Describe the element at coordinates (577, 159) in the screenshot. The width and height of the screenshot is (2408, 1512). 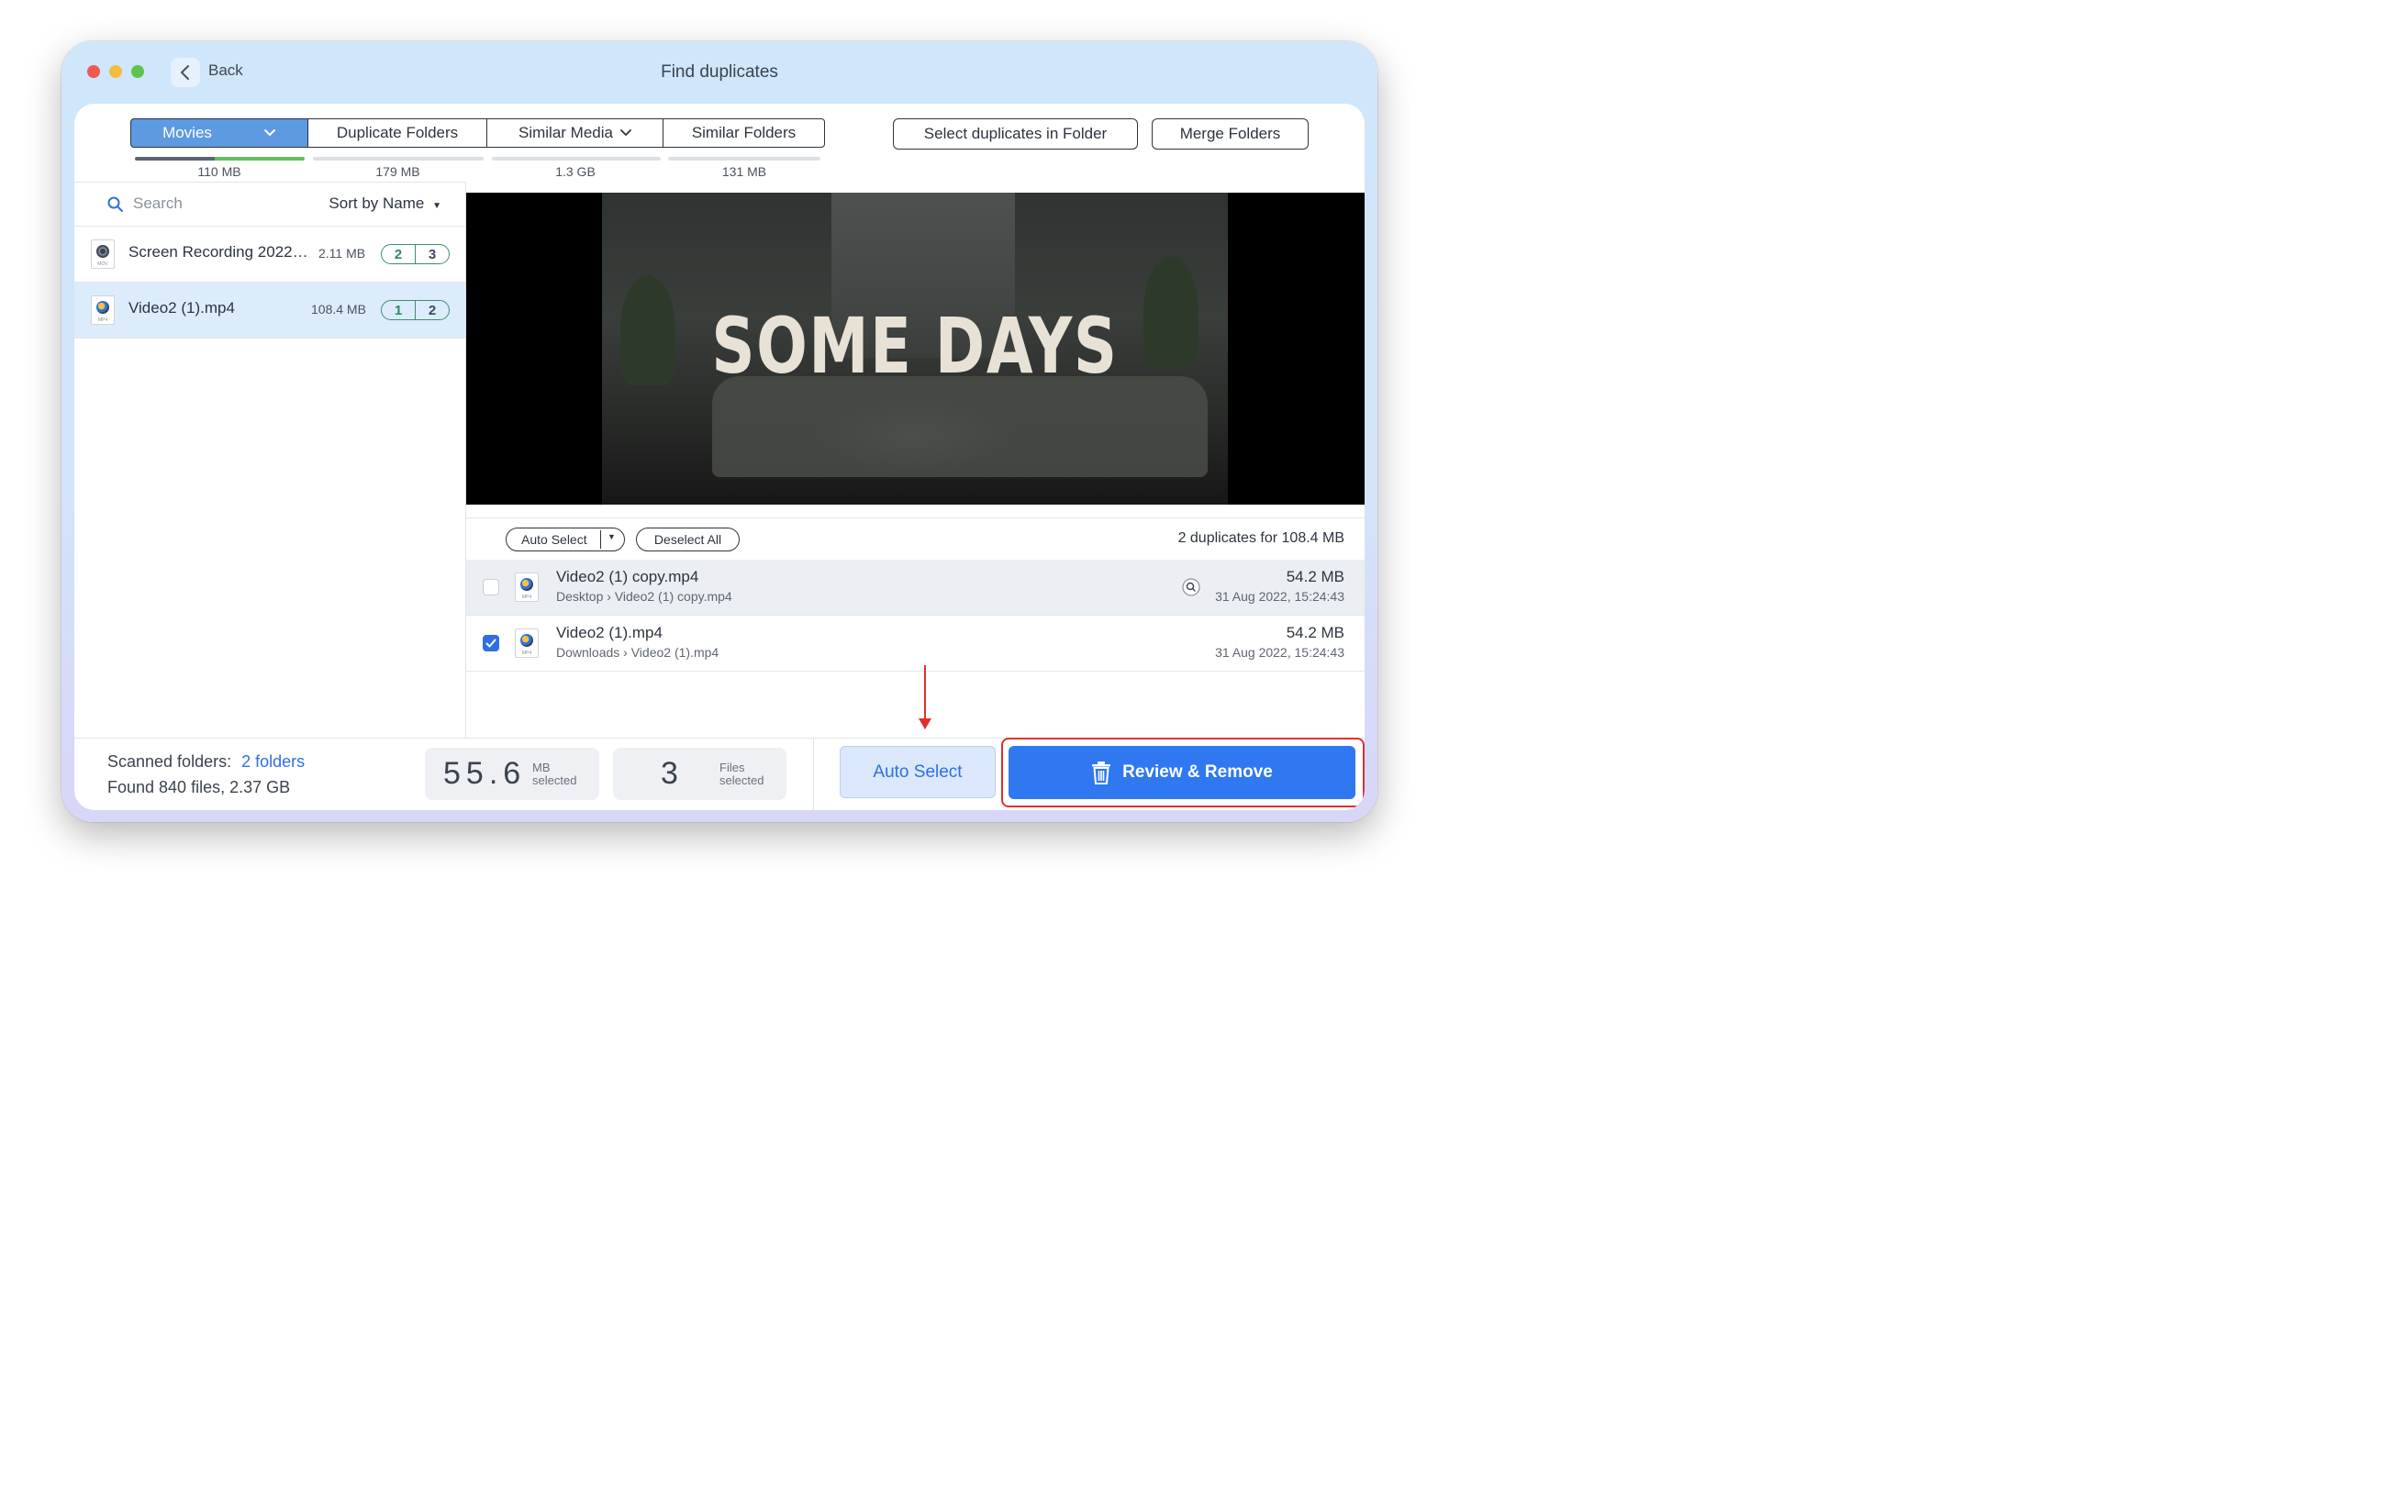
I see `similar-media-size-bar` at that location.